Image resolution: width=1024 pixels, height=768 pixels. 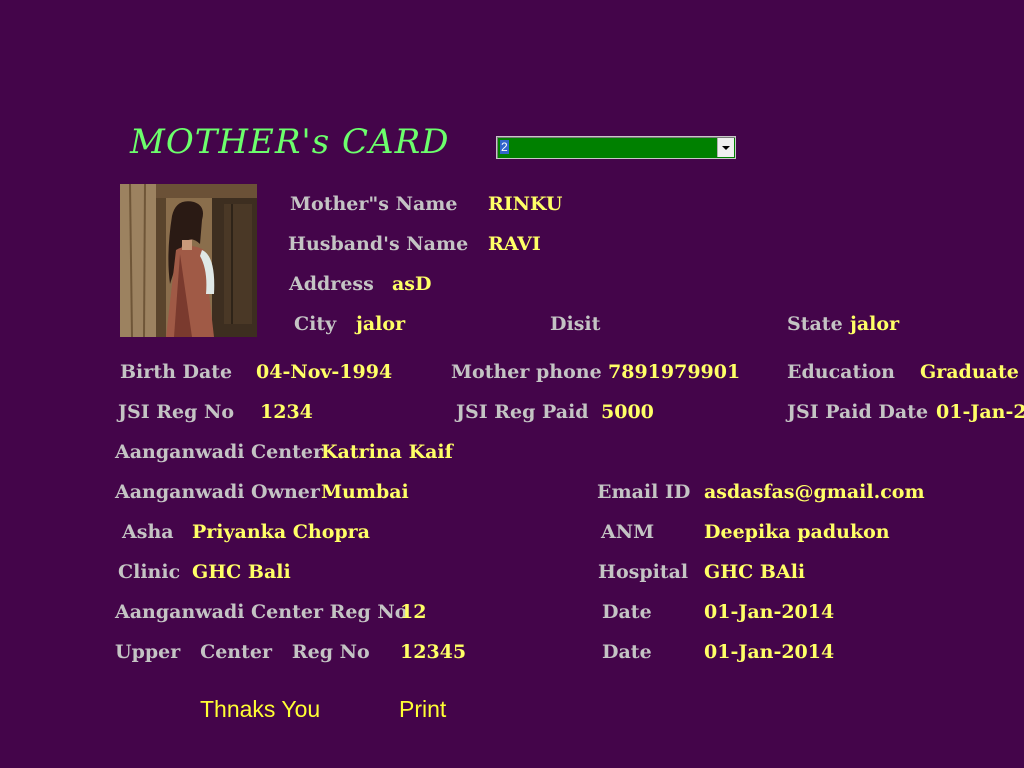 What do you see at coordinates (378, 244) in the screenshot?
I see `husband-name-label: Husband's Name` at bounding box center [378, 244].